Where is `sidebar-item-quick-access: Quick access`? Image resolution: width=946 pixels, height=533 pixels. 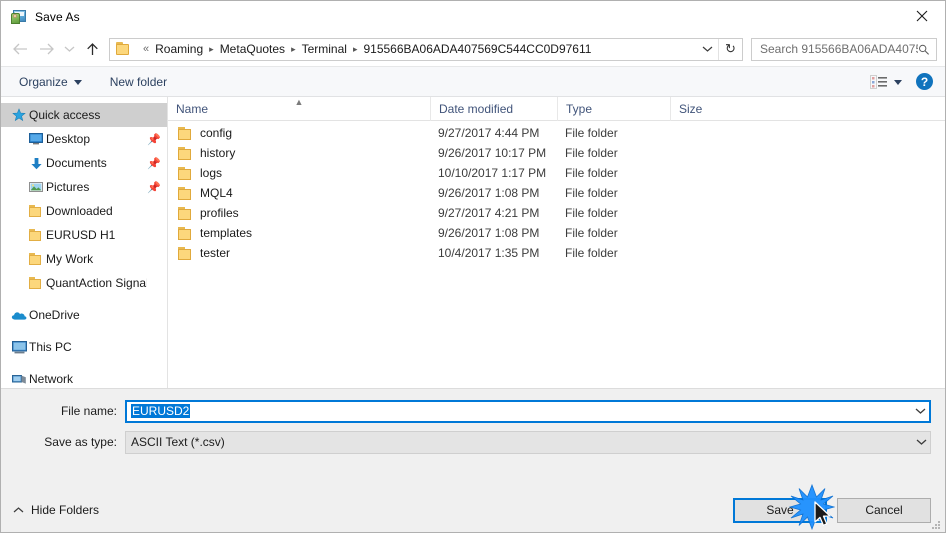 sidebar-item-quick-access: Quick access is located at coordinates (84, 115).